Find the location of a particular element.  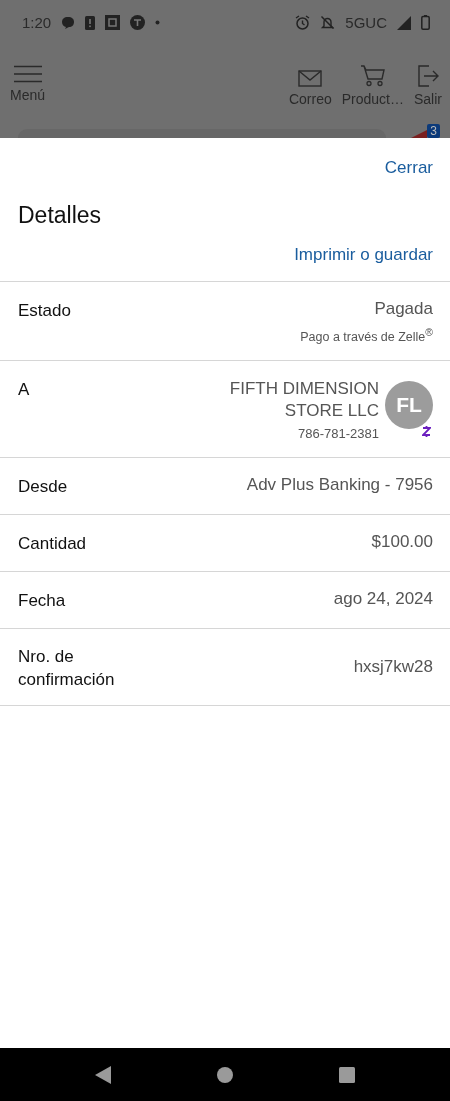

muted-bell-icon is located at coordinates (328, 22).